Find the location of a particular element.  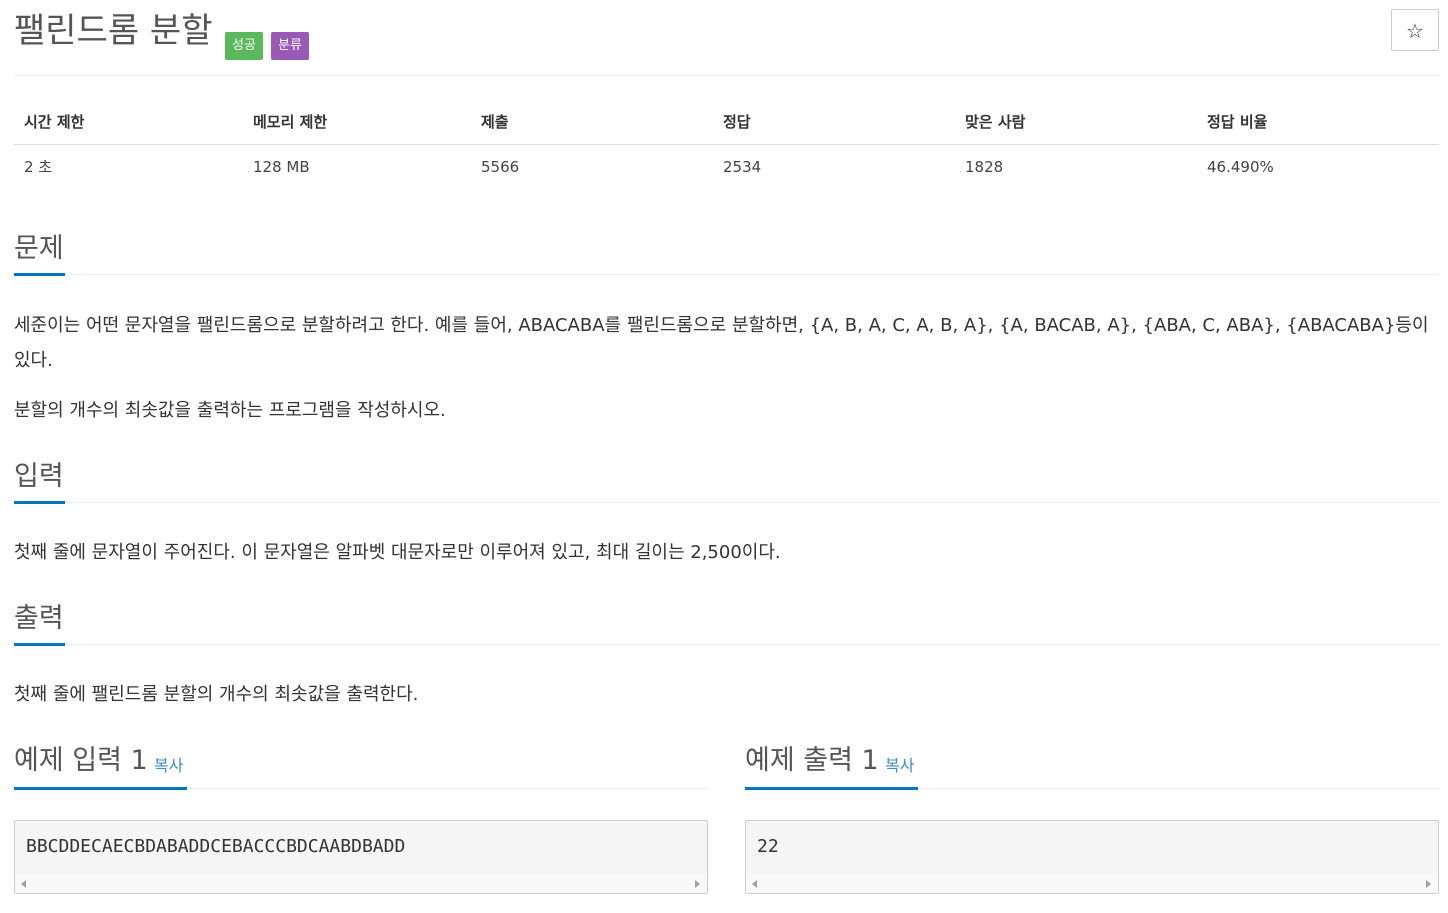

sample-output: 예제 출력 1 복사 22 is located at coordinates (1092, 817).